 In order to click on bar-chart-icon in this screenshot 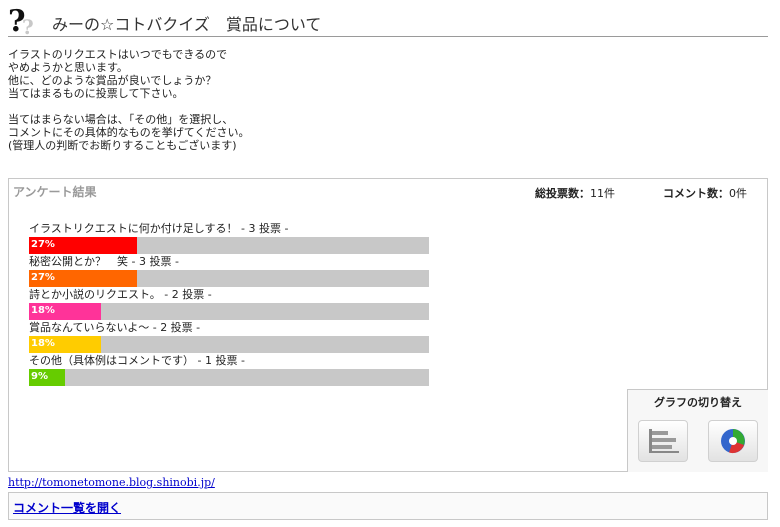, I will do `click(664, 441)`.